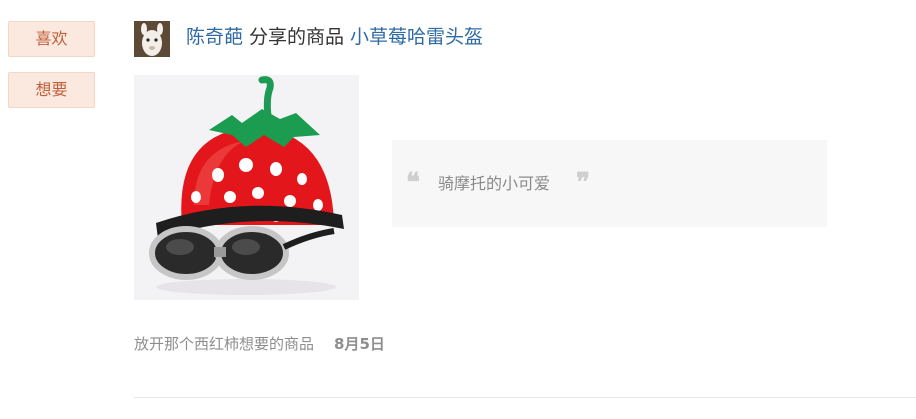  Describe the element at coordinates (413, 183) in the screenshot. I see `open-quote-icon: ❝` at that location.